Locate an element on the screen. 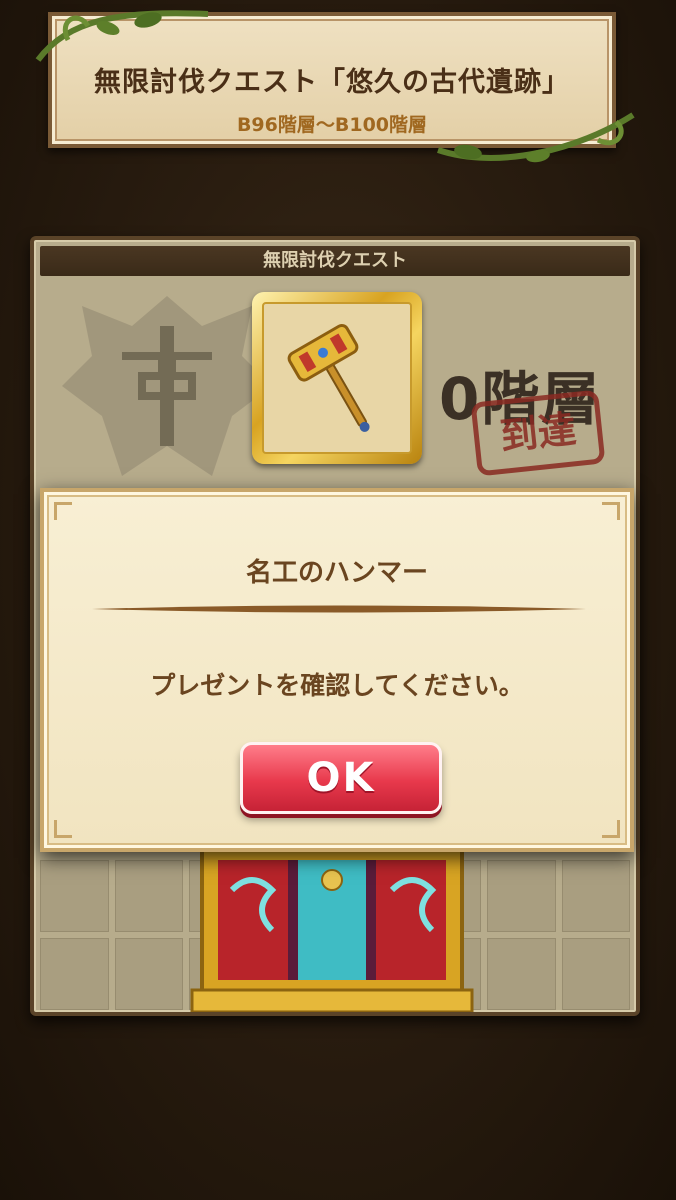 The image size is (676, 1200). vine-decoration-right is located at coordinates (536, 137).